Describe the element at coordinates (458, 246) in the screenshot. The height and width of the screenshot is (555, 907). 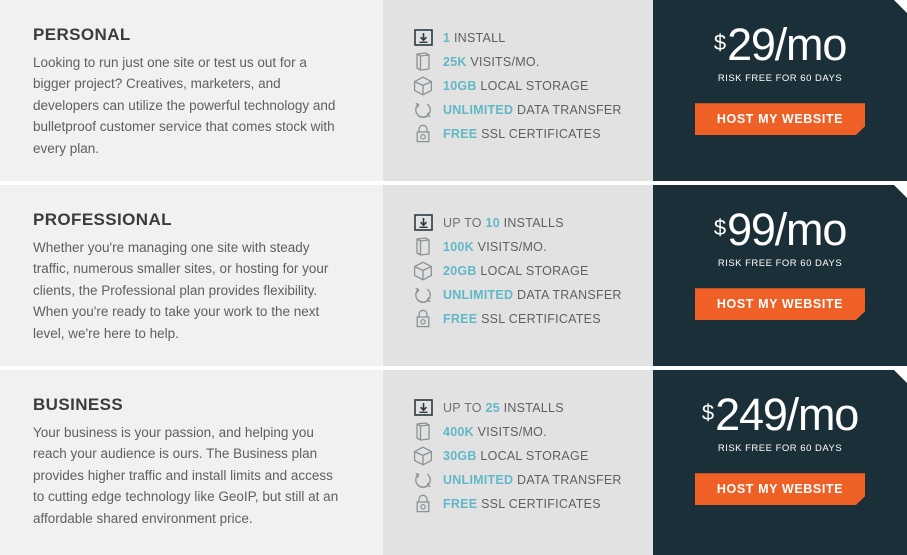
I see `feature-value: 100K` at that location.